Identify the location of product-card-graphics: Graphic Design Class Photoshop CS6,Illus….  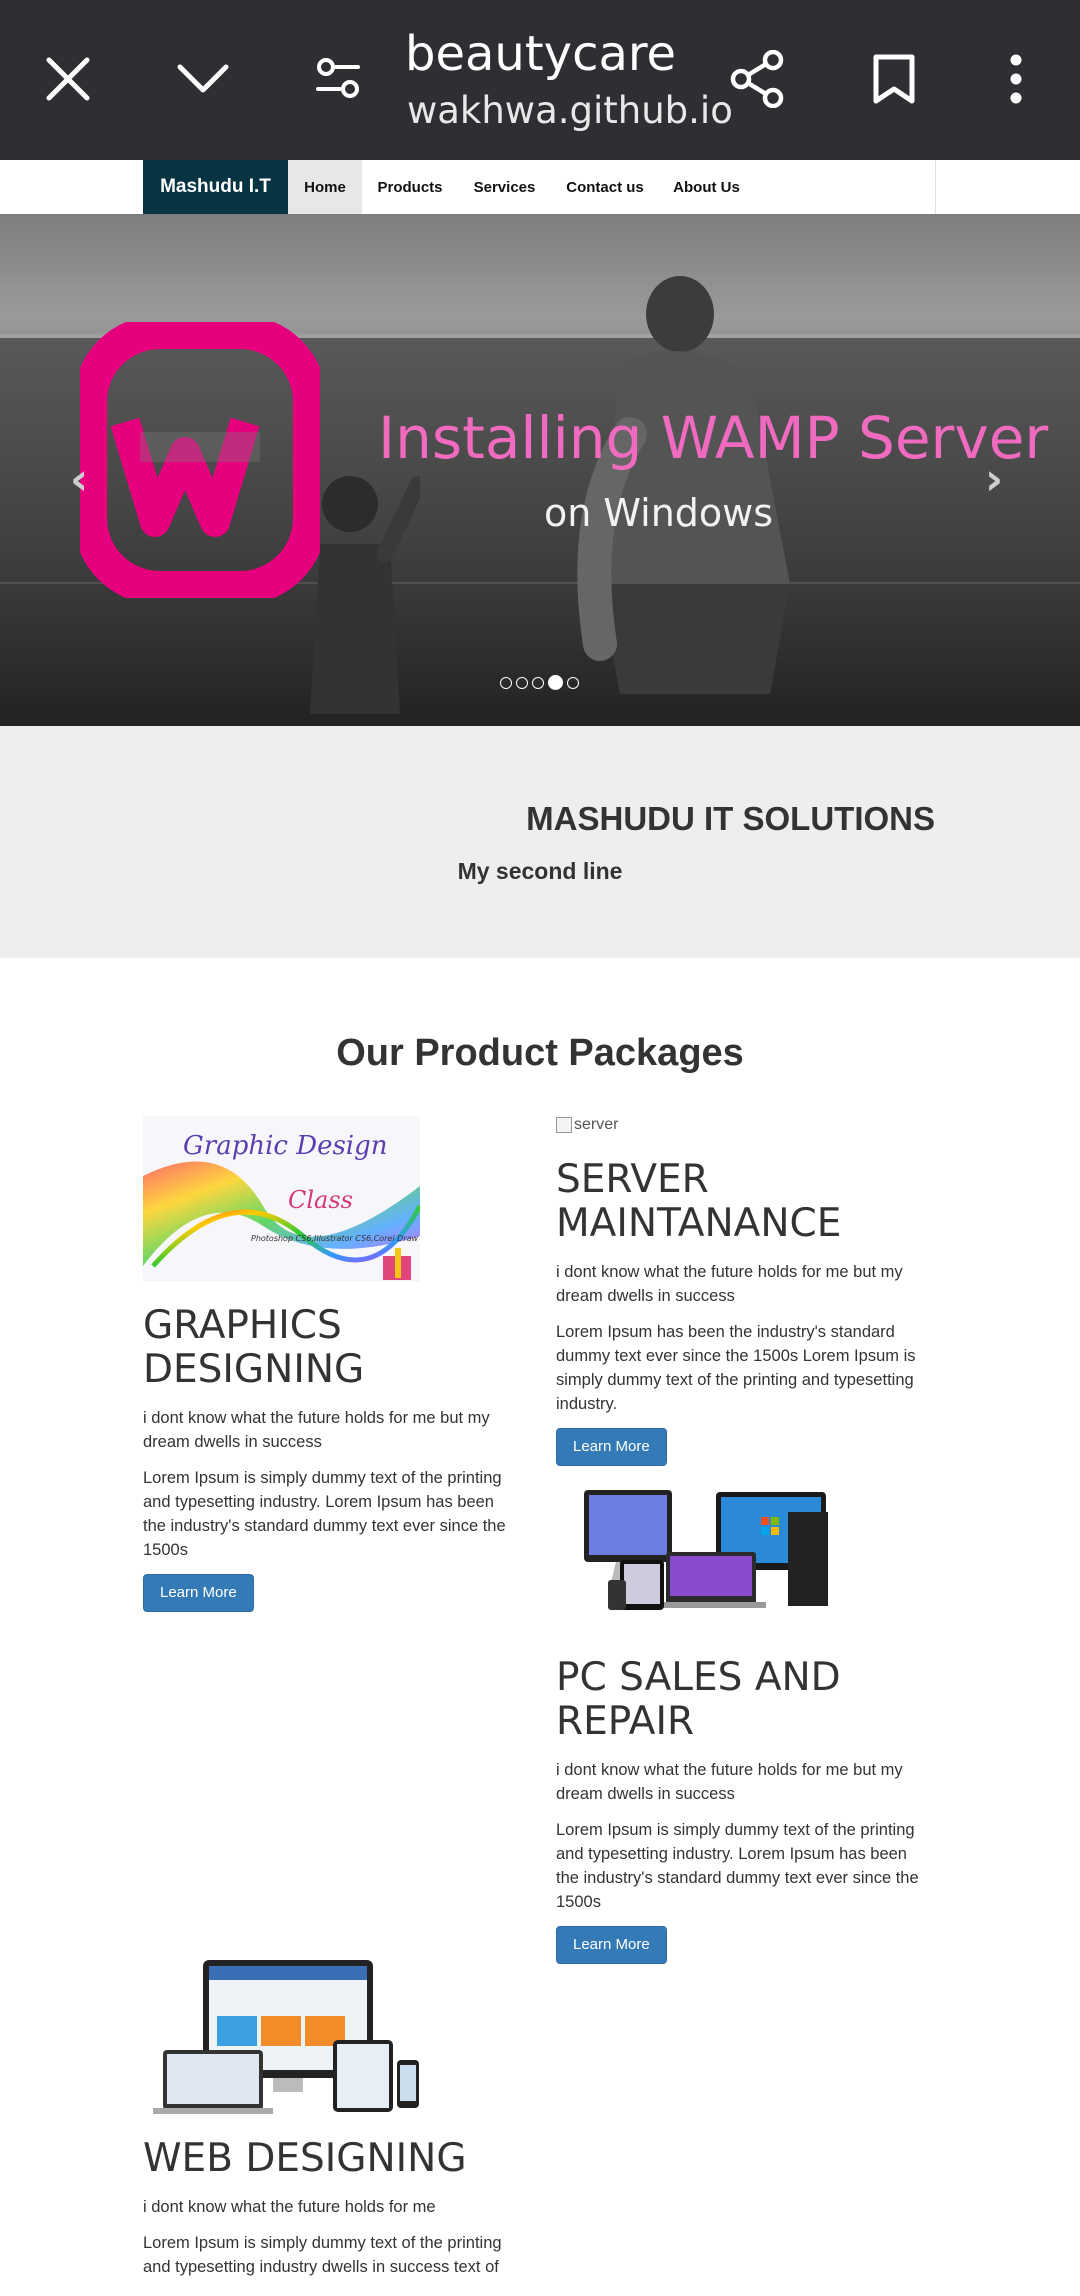
(330, 1364).